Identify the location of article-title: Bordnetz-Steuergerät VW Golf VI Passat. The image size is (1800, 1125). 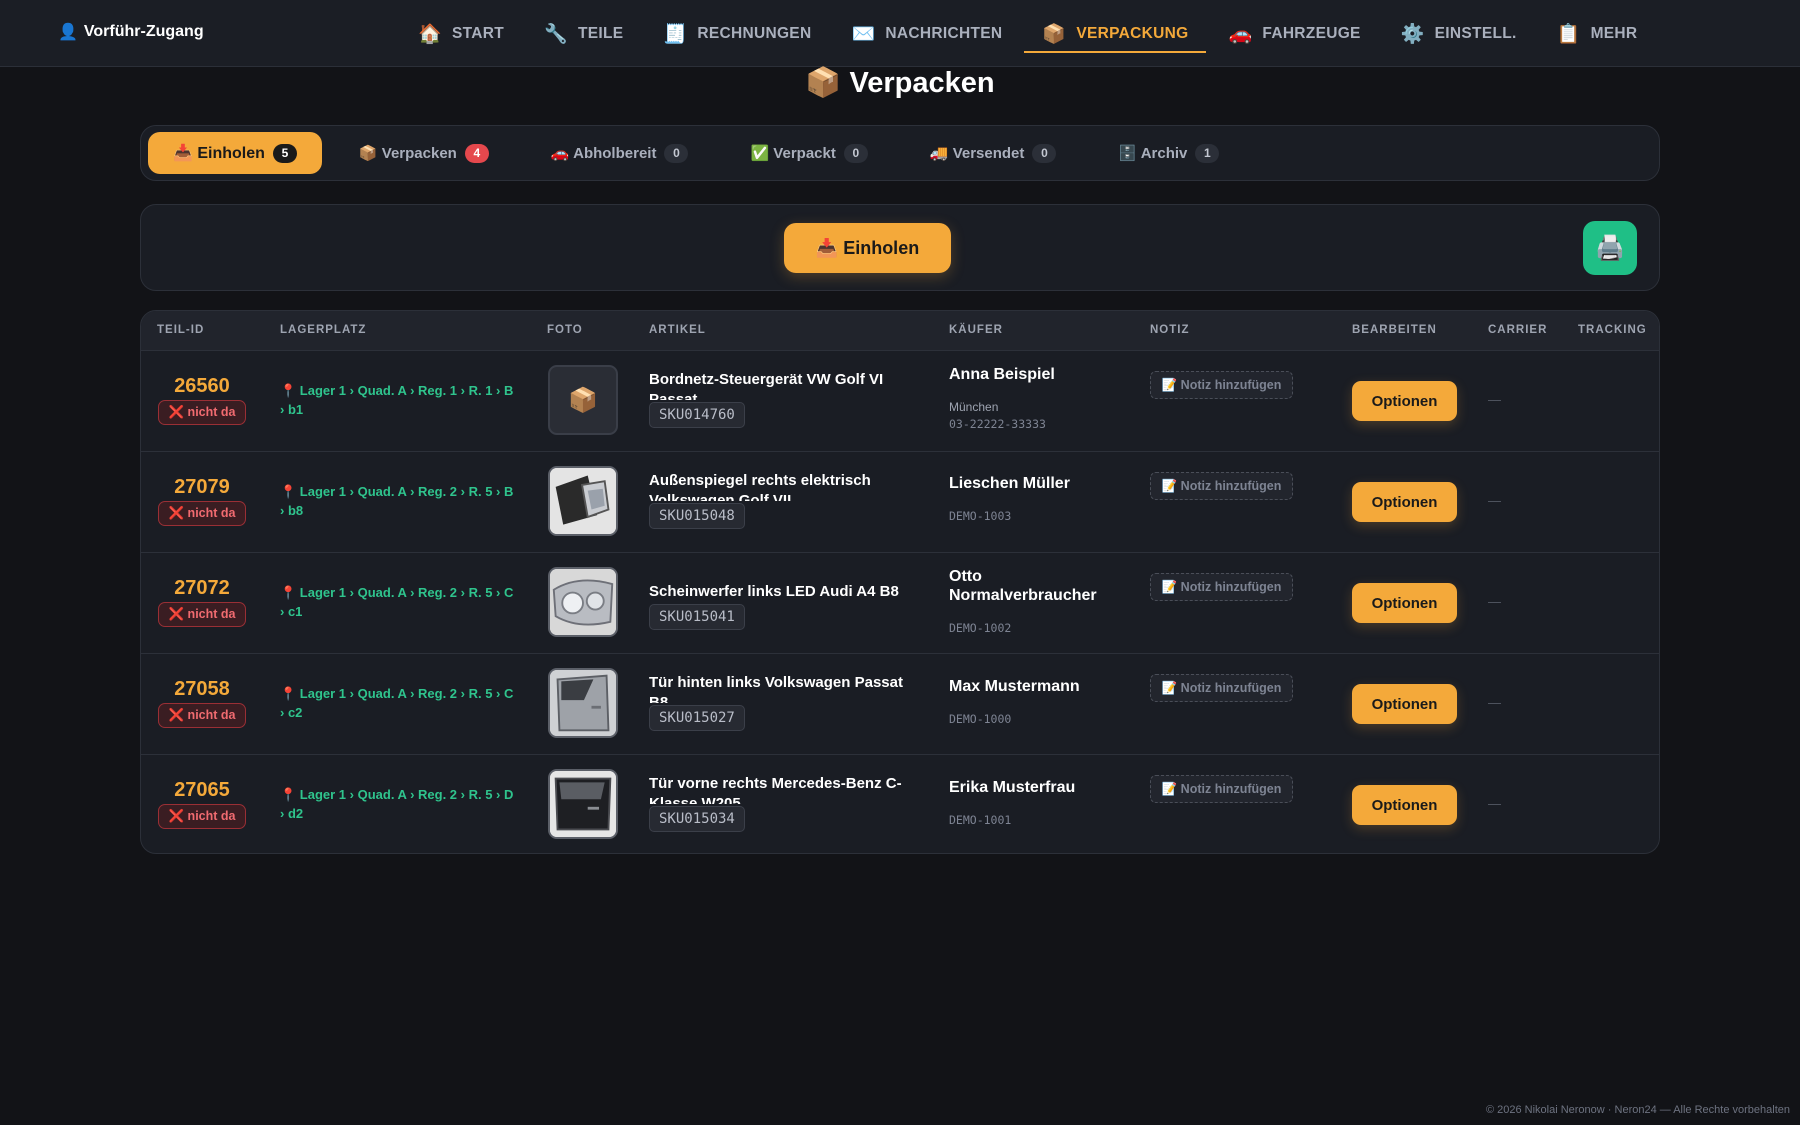
(766, 385).